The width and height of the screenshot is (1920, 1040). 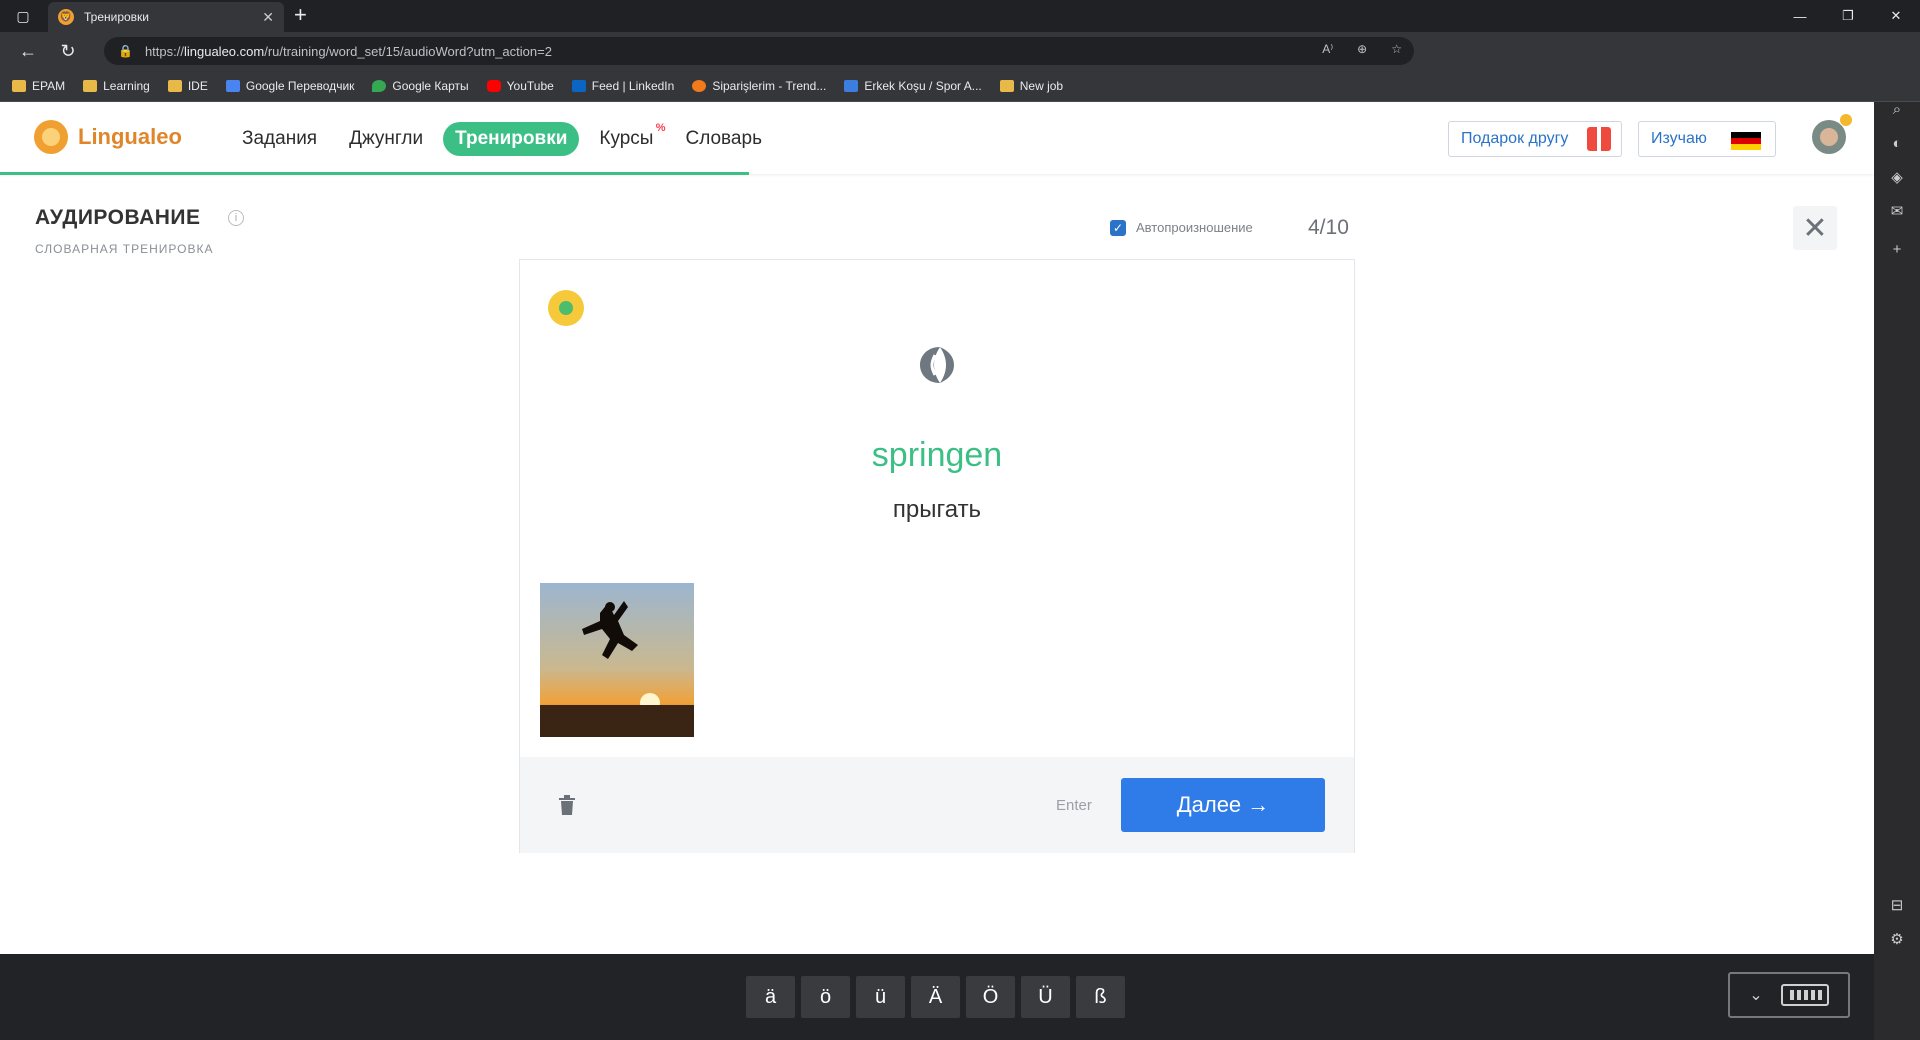 What do you see at coordinates (1031, 86) in the screenshot?
I see `bookmark-new-job: New job` at bounding box center [1031, 86].